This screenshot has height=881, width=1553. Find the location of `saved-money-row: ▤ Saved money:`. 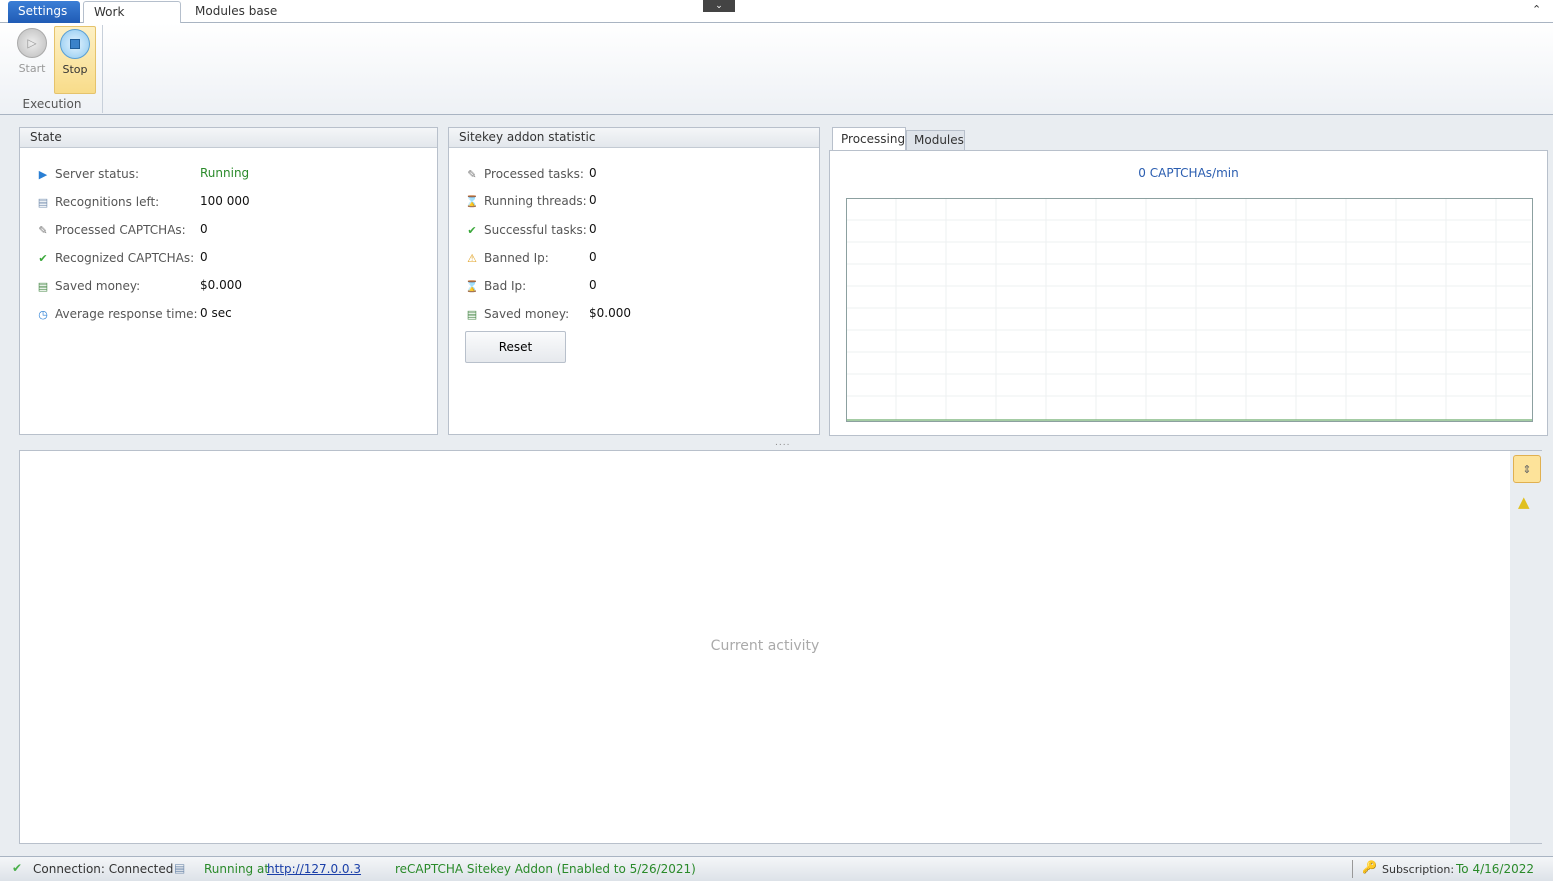

saved-money-row: ▤ Saved money: is located at coordinates (88, 286).